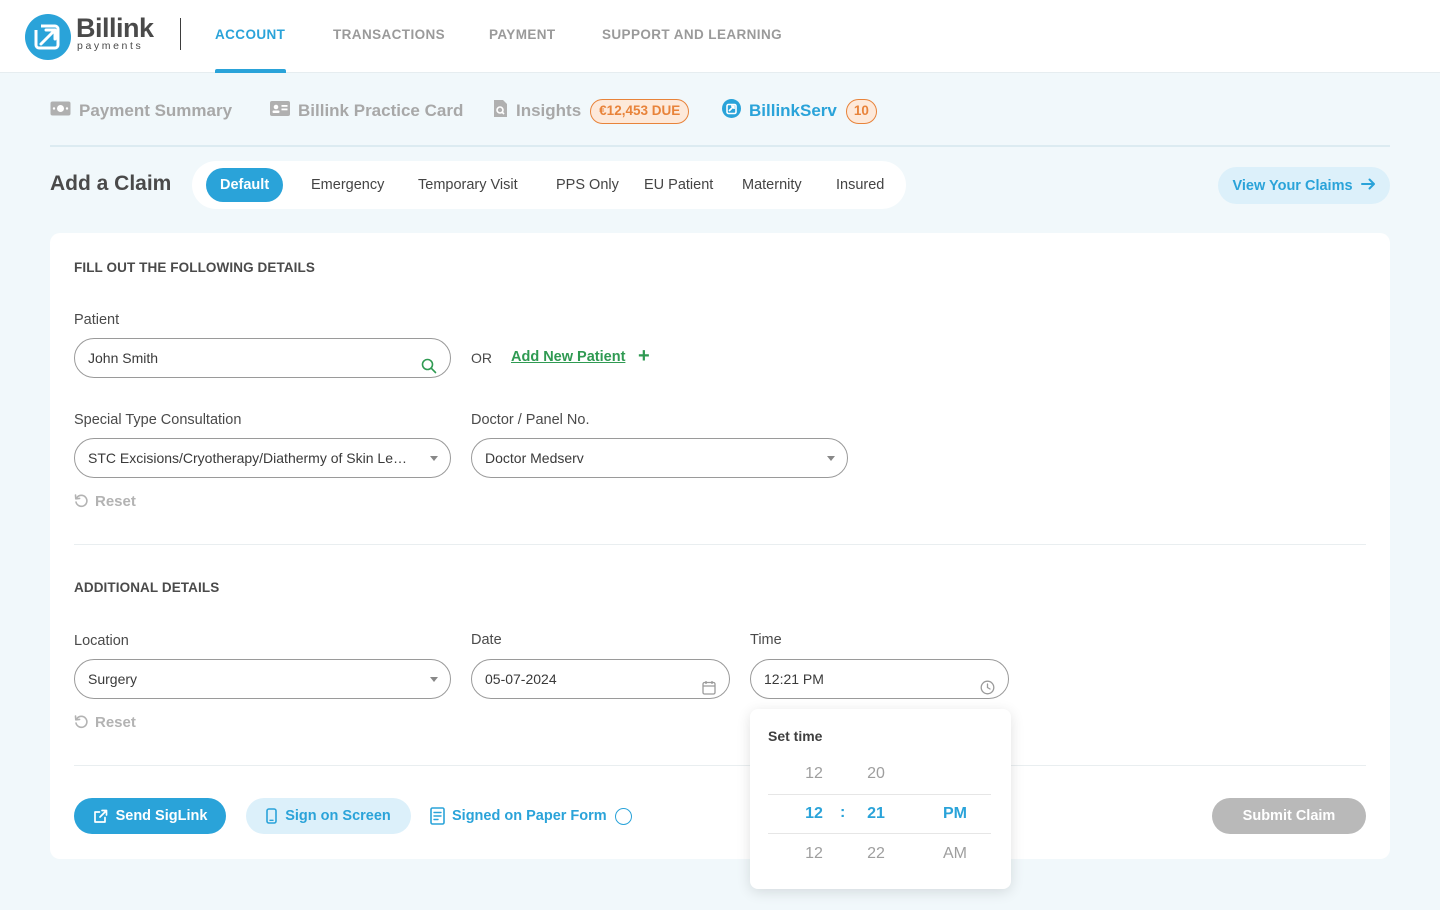 This screenshot has width=1440, height=910. I want to click on reset-button-details: Reset, so click(105, 501).